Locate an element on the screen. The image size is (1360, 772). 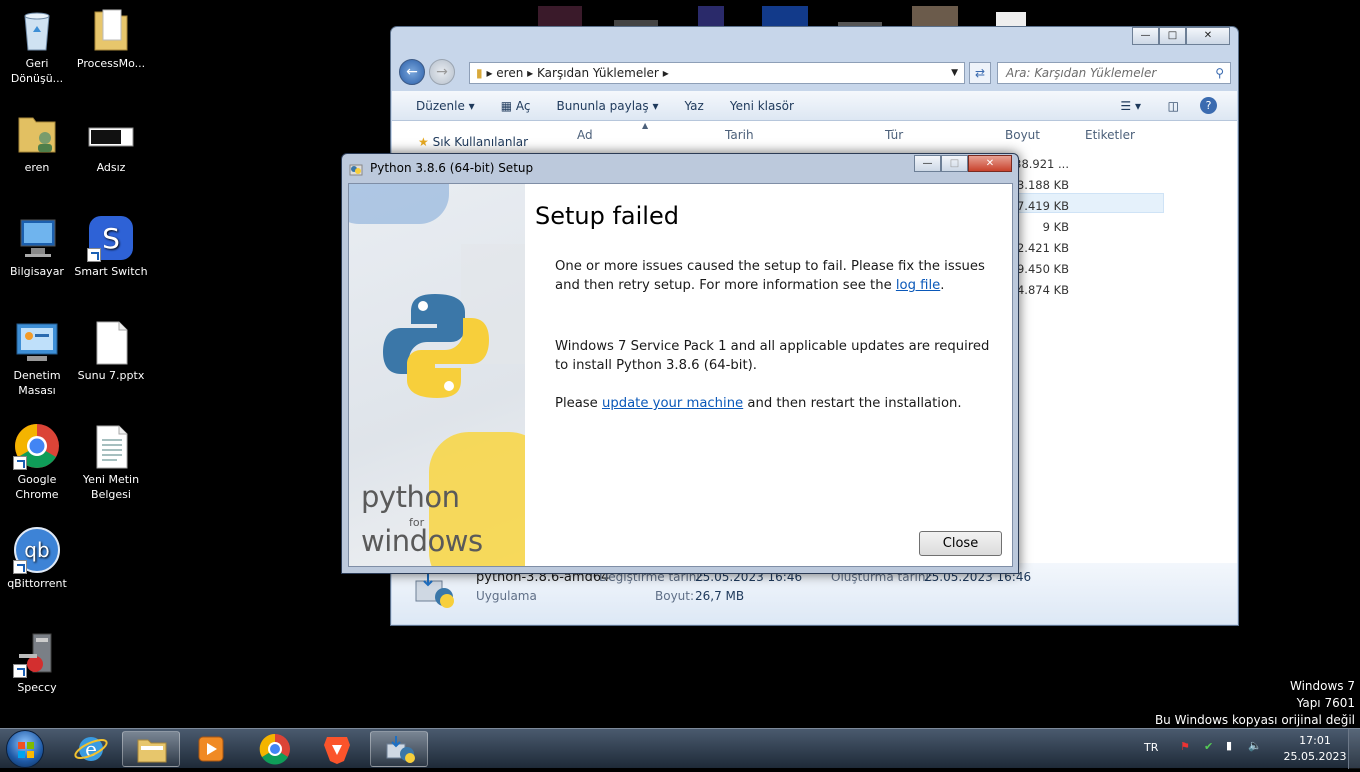
dialog-maximize-button: □ is located at coordinates (954, 163).